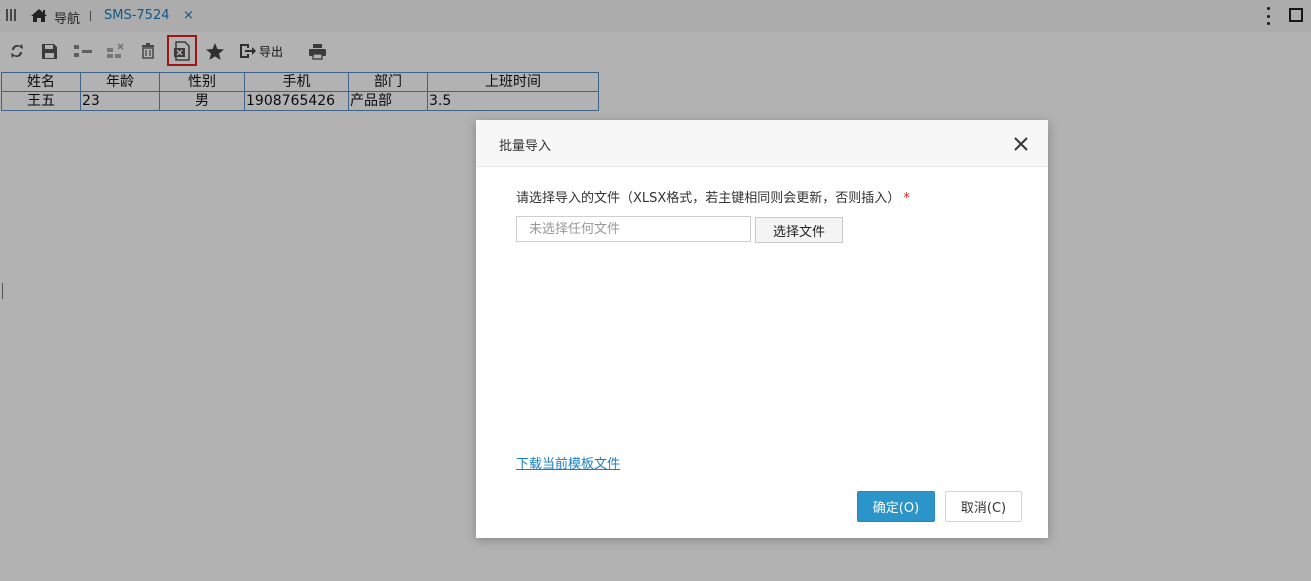  Describe the element at coordinates (633, 229) in the screenshot. I see `file-name-field` at that location.